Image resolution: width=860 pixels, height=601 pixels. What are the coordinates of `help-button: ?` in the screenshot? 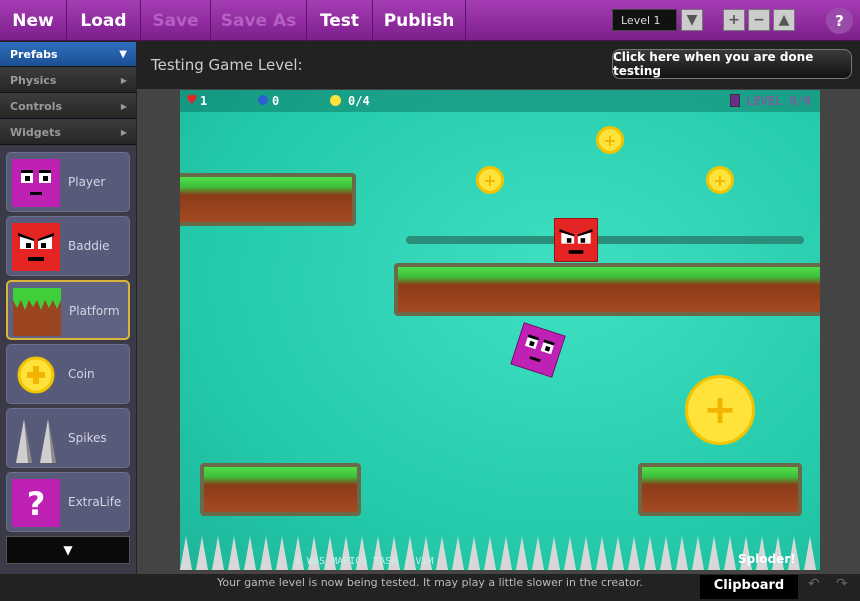 It's located at (839, 20).